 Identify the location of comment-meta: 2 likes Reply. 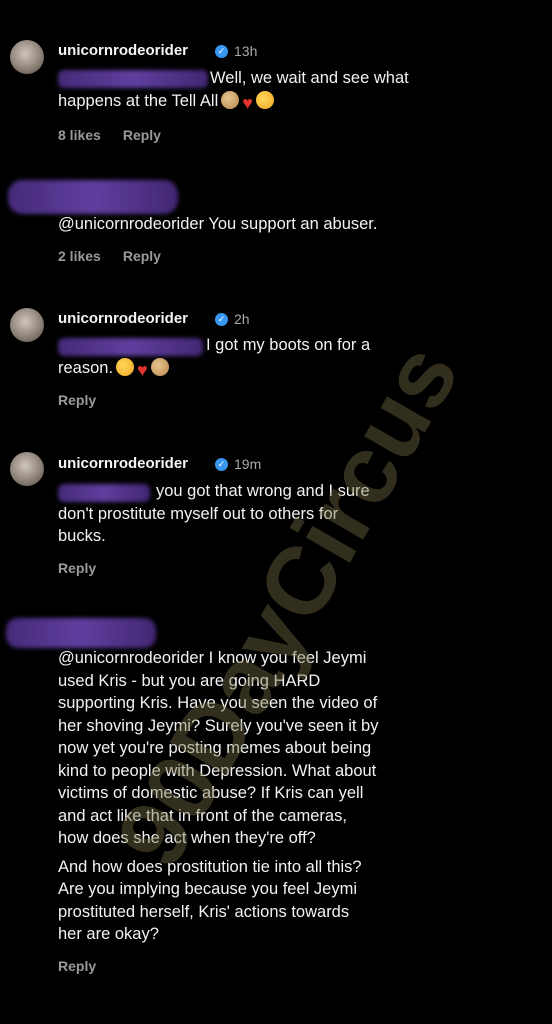
(120, 256).